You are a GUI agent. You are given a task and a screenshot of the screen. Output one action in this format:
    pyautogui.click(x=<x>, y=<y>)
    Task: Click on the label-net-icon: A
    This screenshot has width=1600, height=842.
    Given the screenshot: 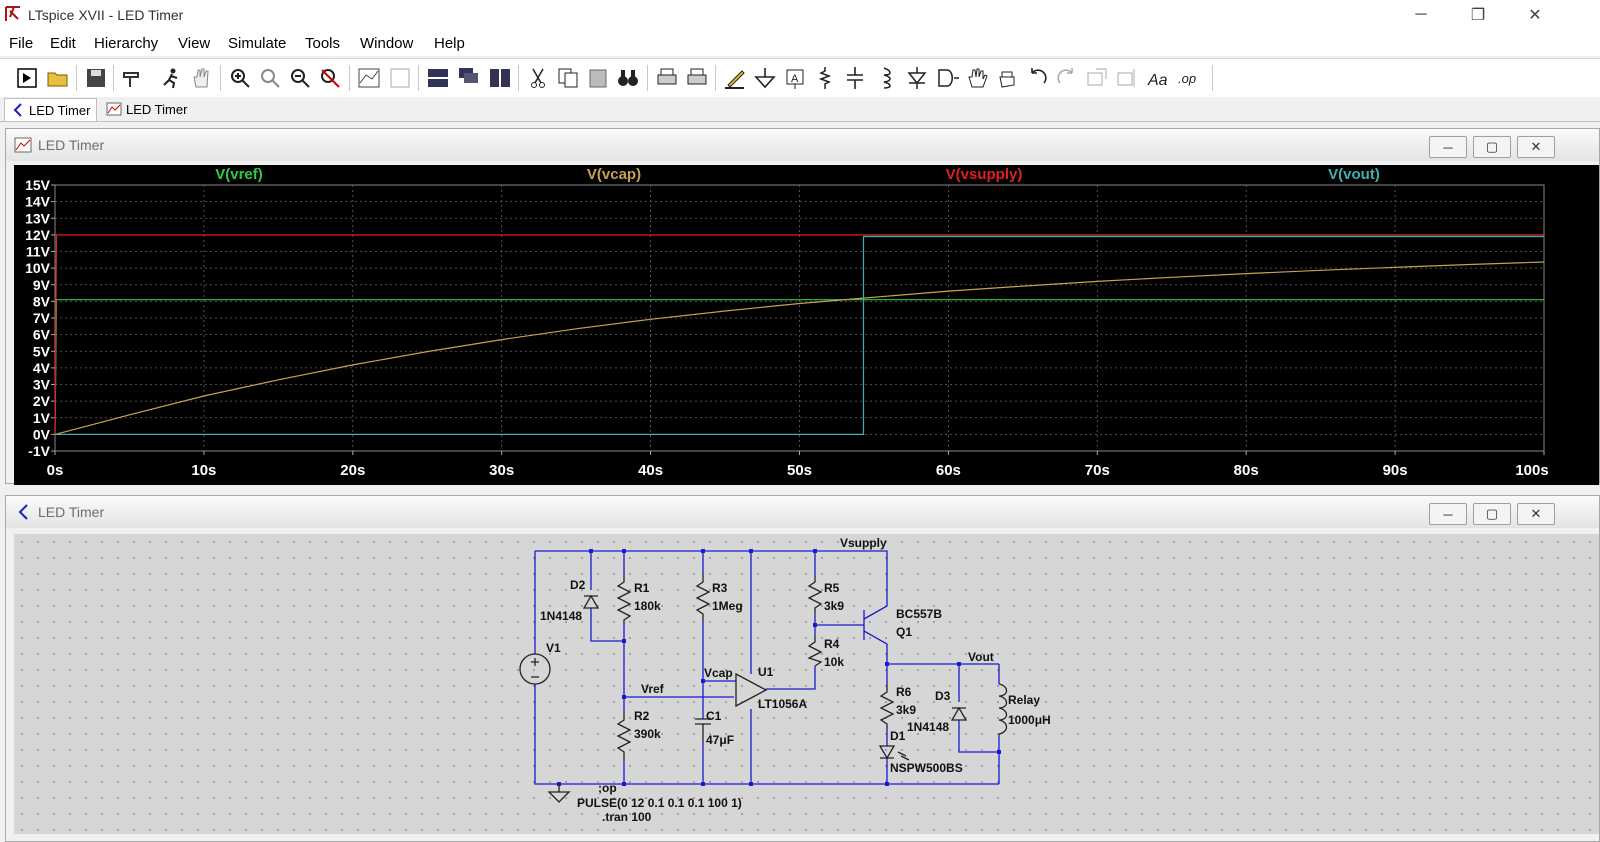 What is the action you would take?
    pyautogui.click(x=795, y=78)
    